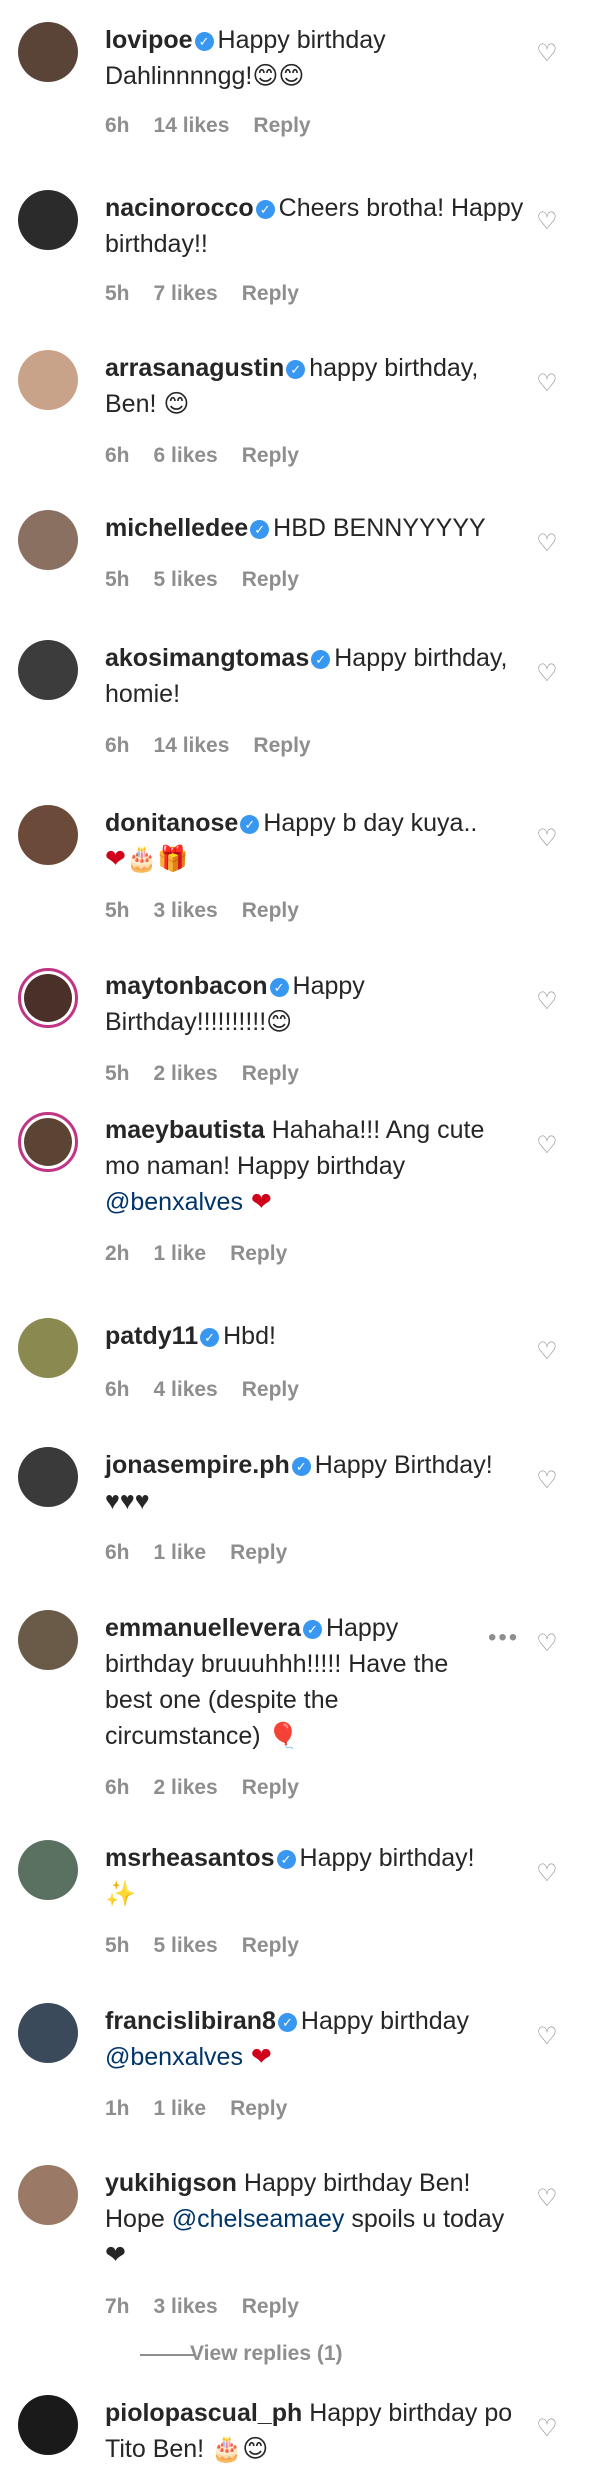 The width and height of the screenshot is (600, 2480). What do you see at coordinates (121, 1893) in the screenshot?
I see `sparkles-emoji: ✨` at bounding box center [121, 1893].